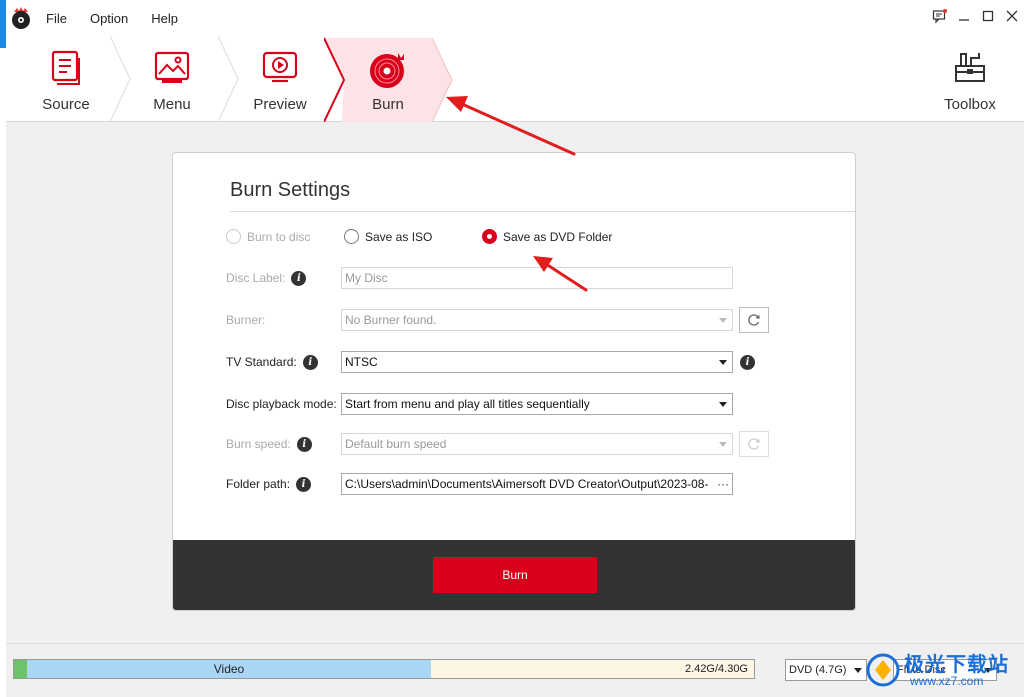 The image size is (1024, 697). I want to click on radio-save-as-dvd-folder: Save as DVD Folder, so click(547, 236).